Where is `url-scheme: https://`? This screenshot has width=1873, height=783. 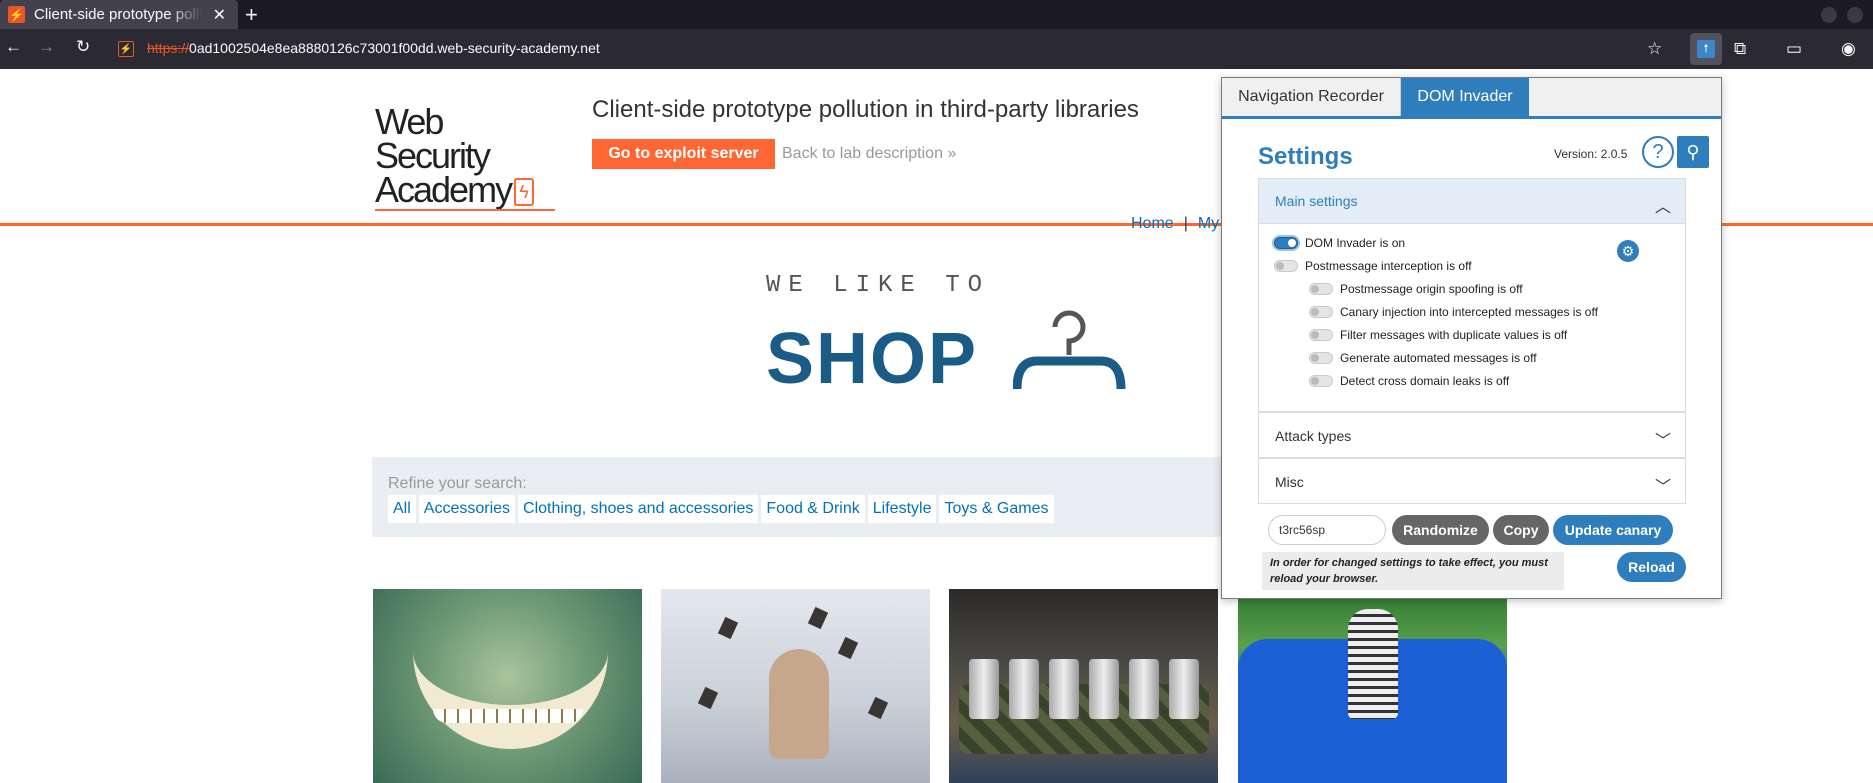
url-scheme: https:// is located at coordinates (168, 48).